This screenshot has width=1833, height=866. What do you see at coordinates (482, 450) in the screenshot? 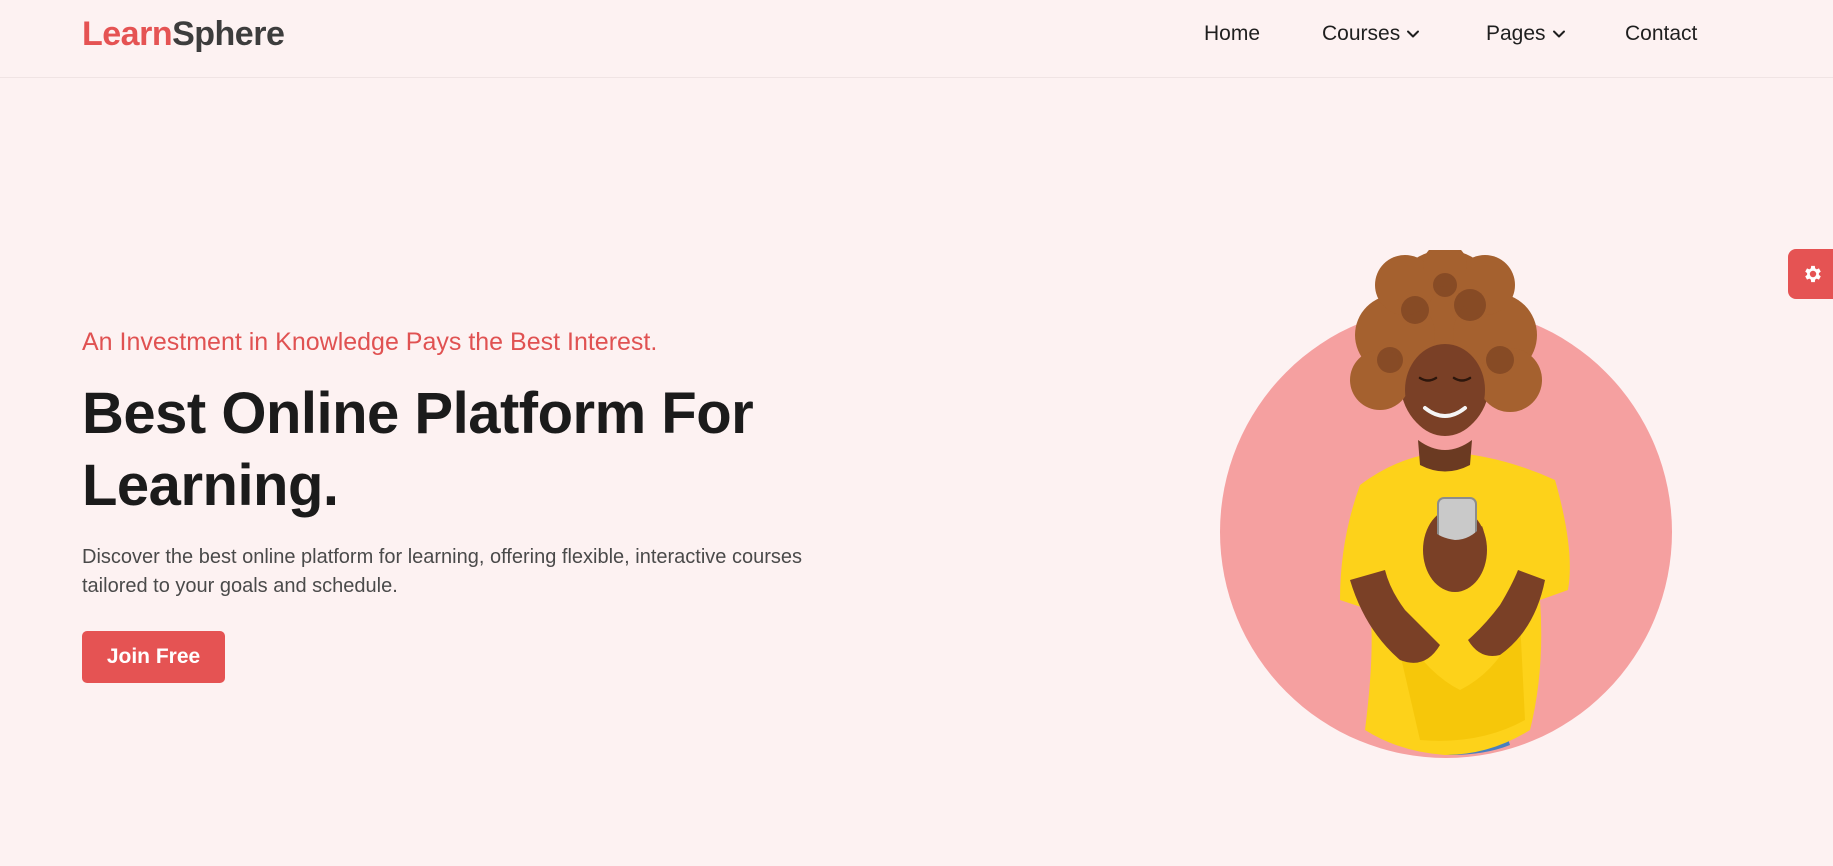
I see `hero-headline: Best Online Platform For Learning.` at bounding box center [482, 450].